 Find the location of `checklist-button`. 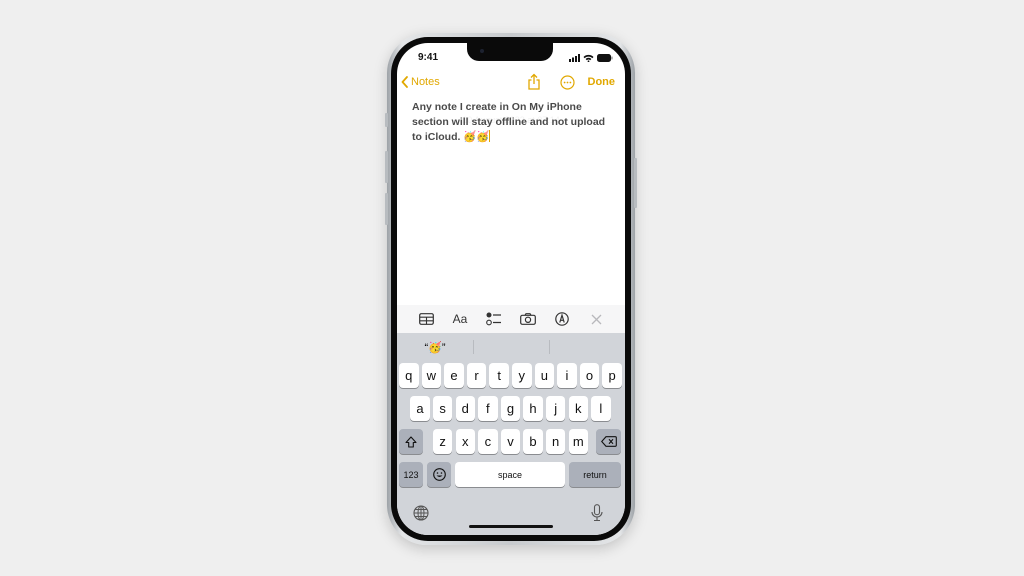

checklist-button is located at coordinates (494, 319).